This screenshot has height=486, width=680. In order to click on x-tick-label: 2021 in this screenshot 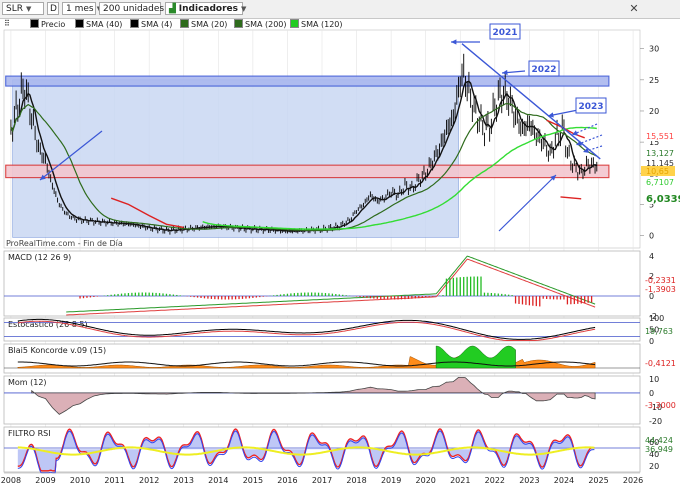, I will do `click(460, 480)`.